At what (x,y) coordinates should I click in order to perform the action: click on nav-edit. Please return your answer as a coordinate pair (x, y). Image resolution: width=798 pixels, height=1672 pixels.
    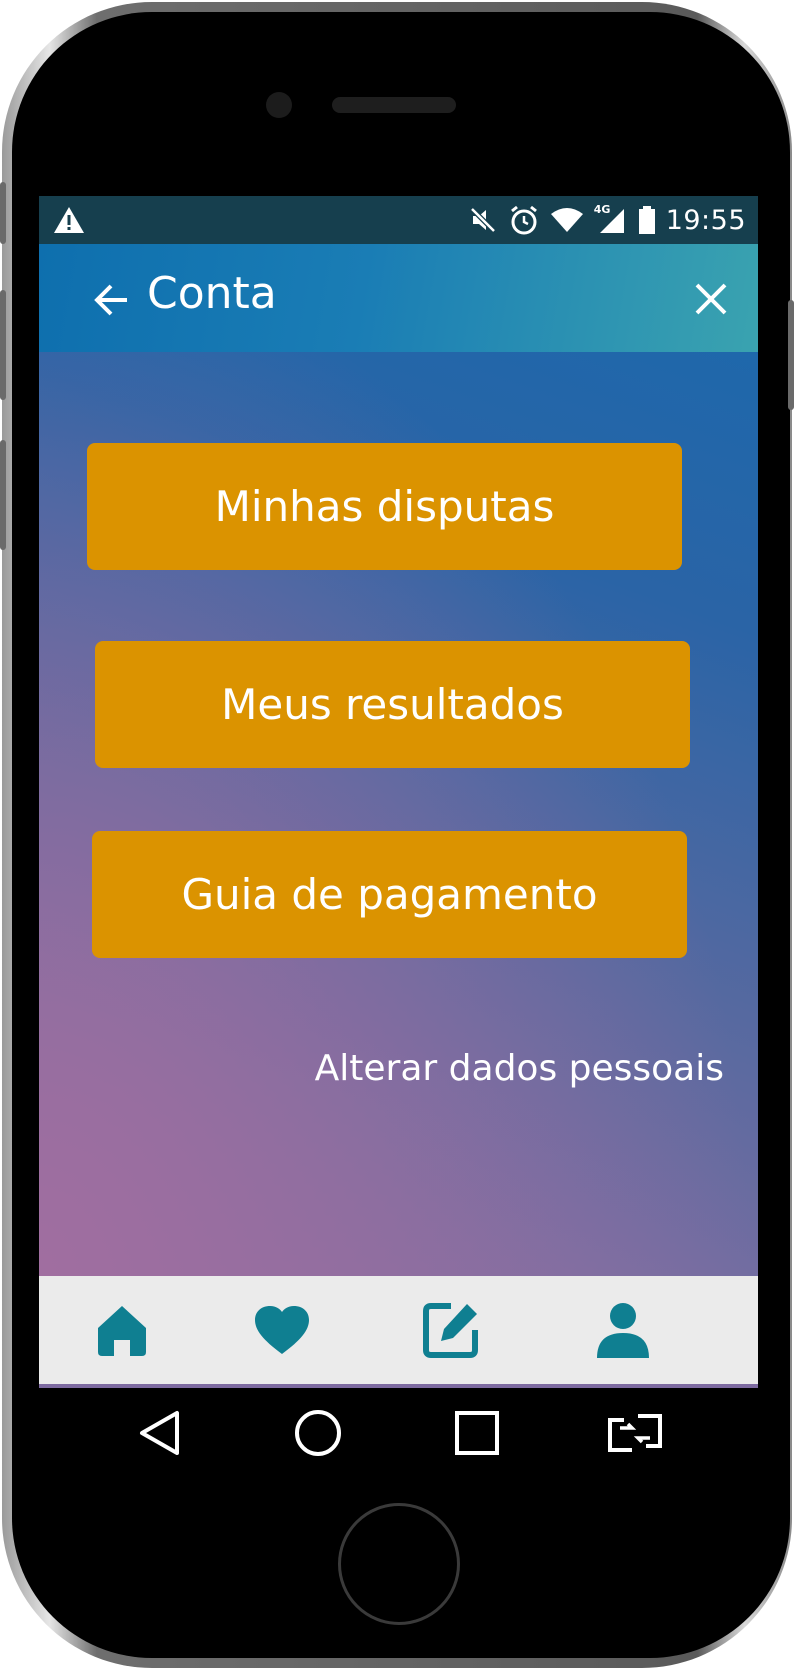
    Looking at the image, I should click on (451, 1330).